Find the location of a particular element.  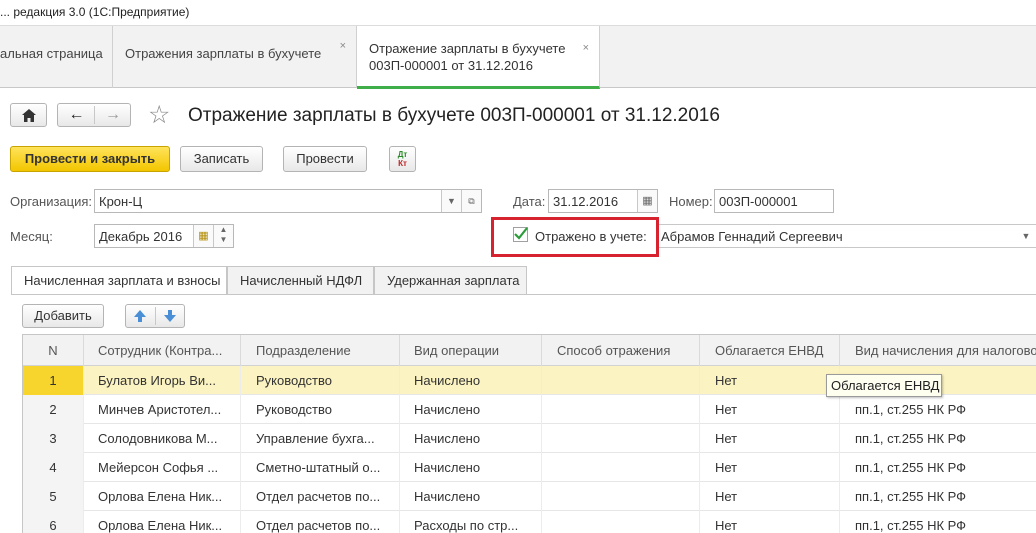

tab-label: Начисленный НДФЛ is located at coordinates (301, 280).